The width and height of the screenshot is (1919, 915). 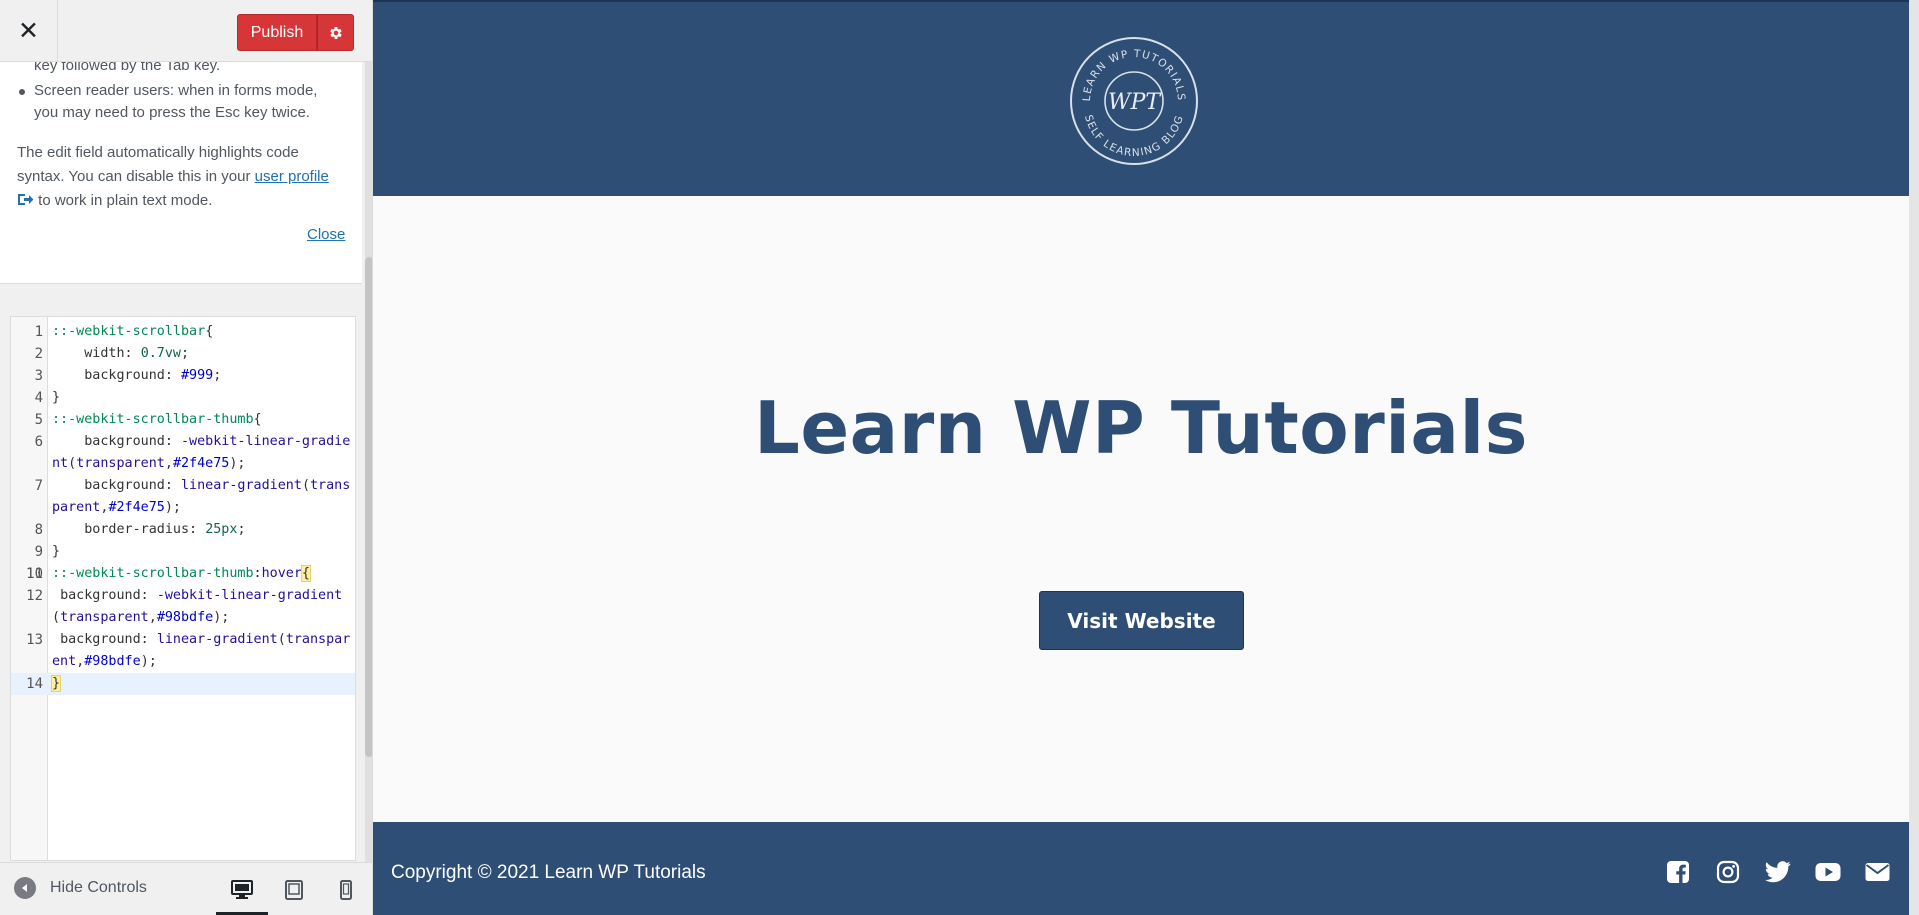 I want to click on code-text: ::-webkit-scrollbar-thumb{, so click(x=157, y=419).